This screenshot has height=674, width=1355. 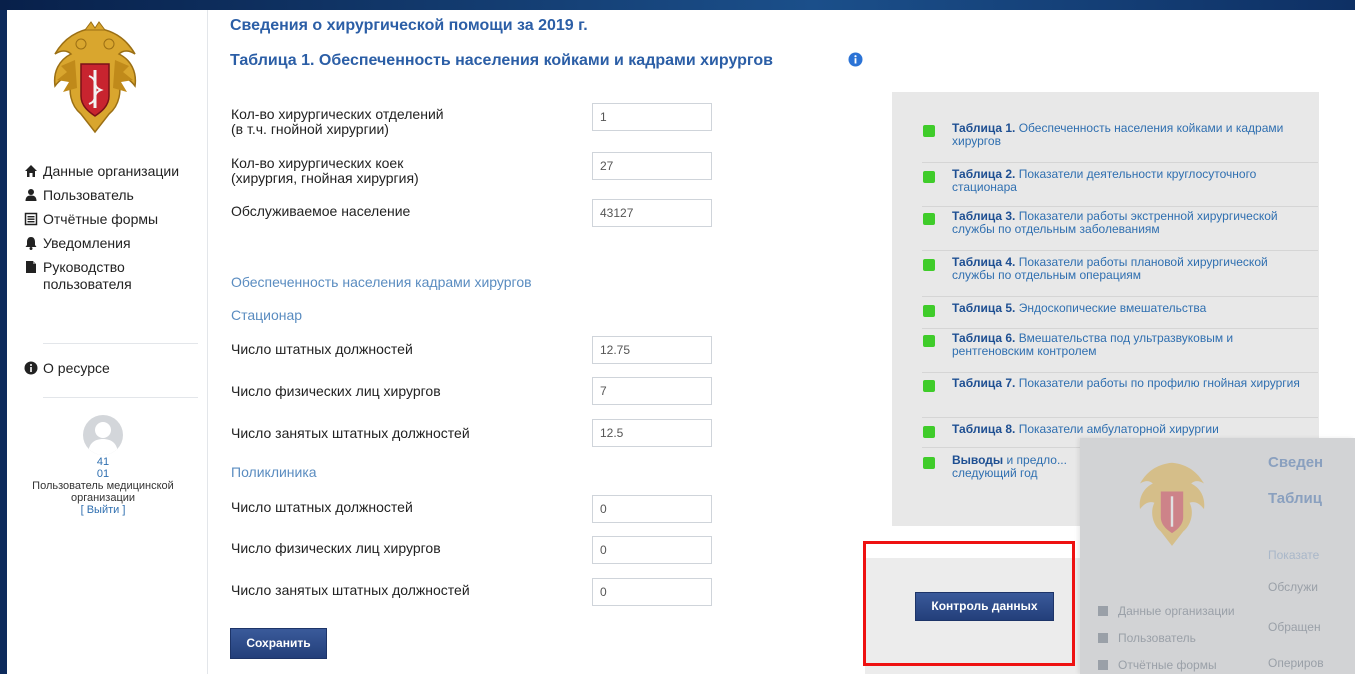 What do you see at coordinates (1111, 308) in the screenshot?
I see `table-link-desc: Эндоскопические вмешательства` at bounding box center [1111, 308].